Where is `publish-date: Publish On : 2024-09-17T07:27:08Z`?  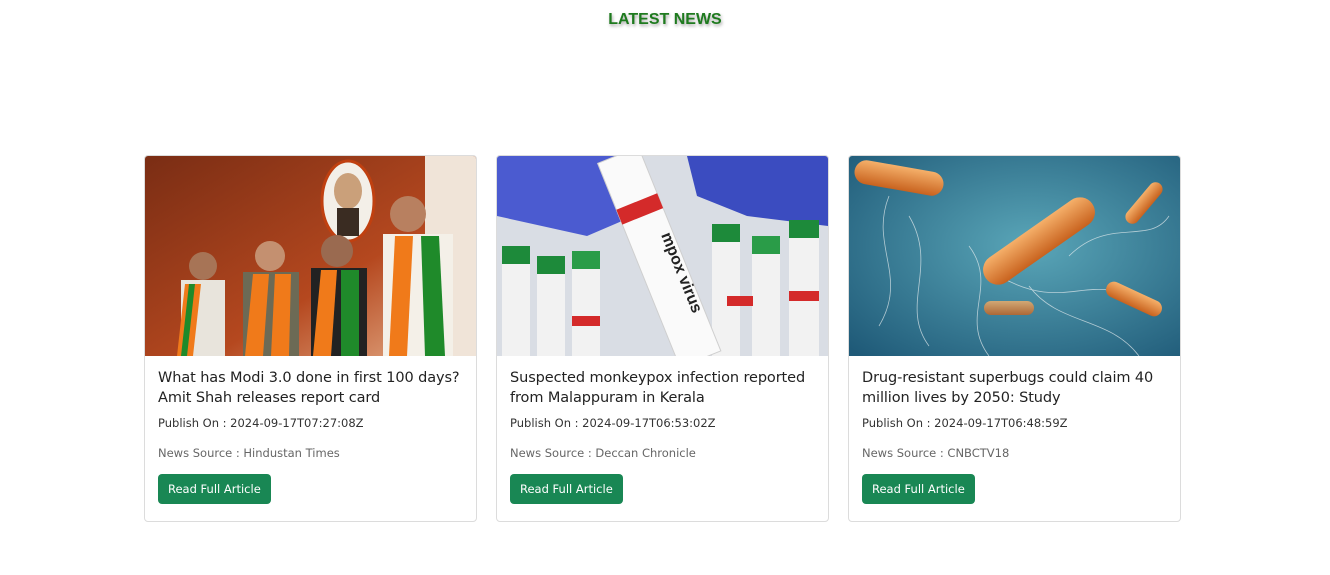 publish-date: Publish On : 2024-09-17T07:27:08Z is located at coordinates (261, 423).